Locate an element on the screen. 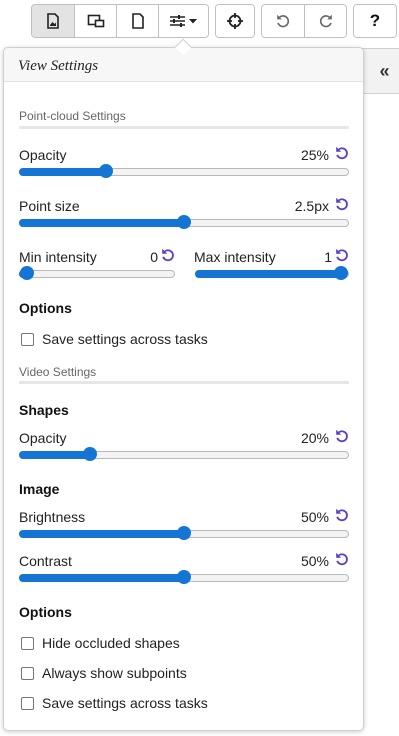  undo-button is located at coordinates (283, 21).